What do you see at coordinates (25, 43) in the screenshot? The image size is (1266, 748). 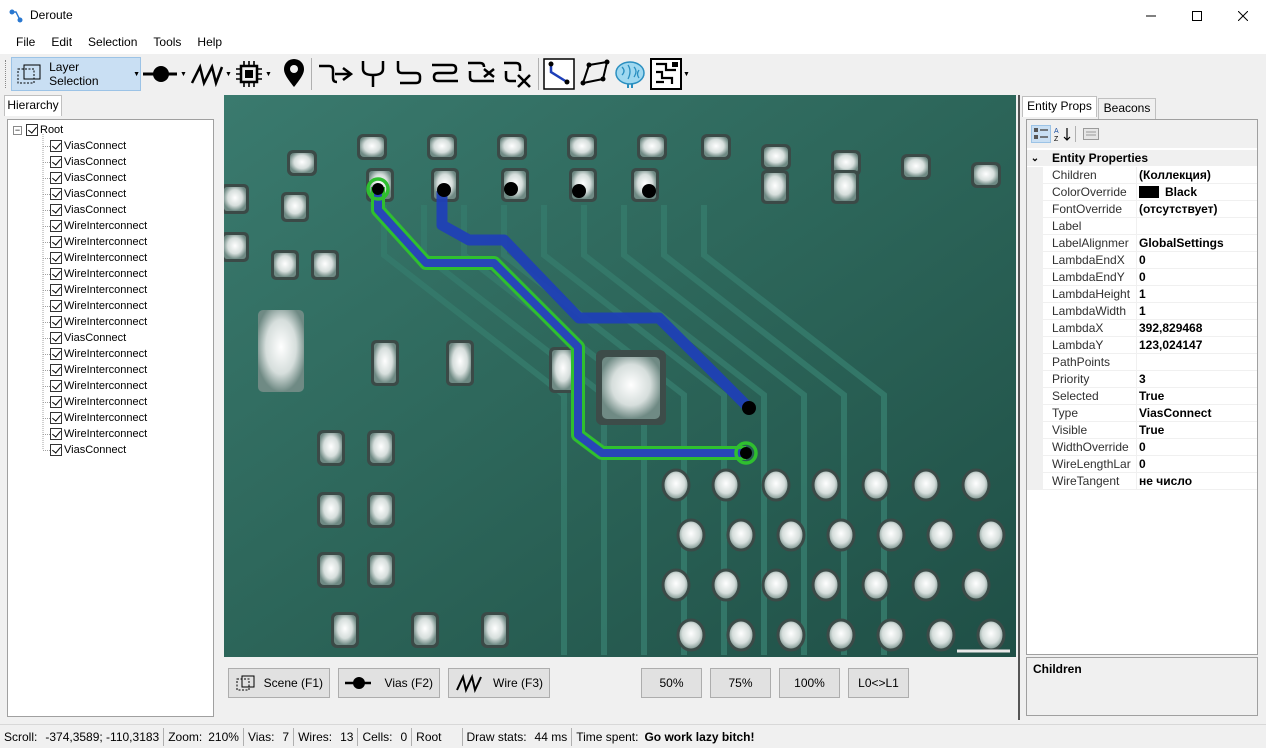 I see `menu-file: File` at bounding box center [25, 43].